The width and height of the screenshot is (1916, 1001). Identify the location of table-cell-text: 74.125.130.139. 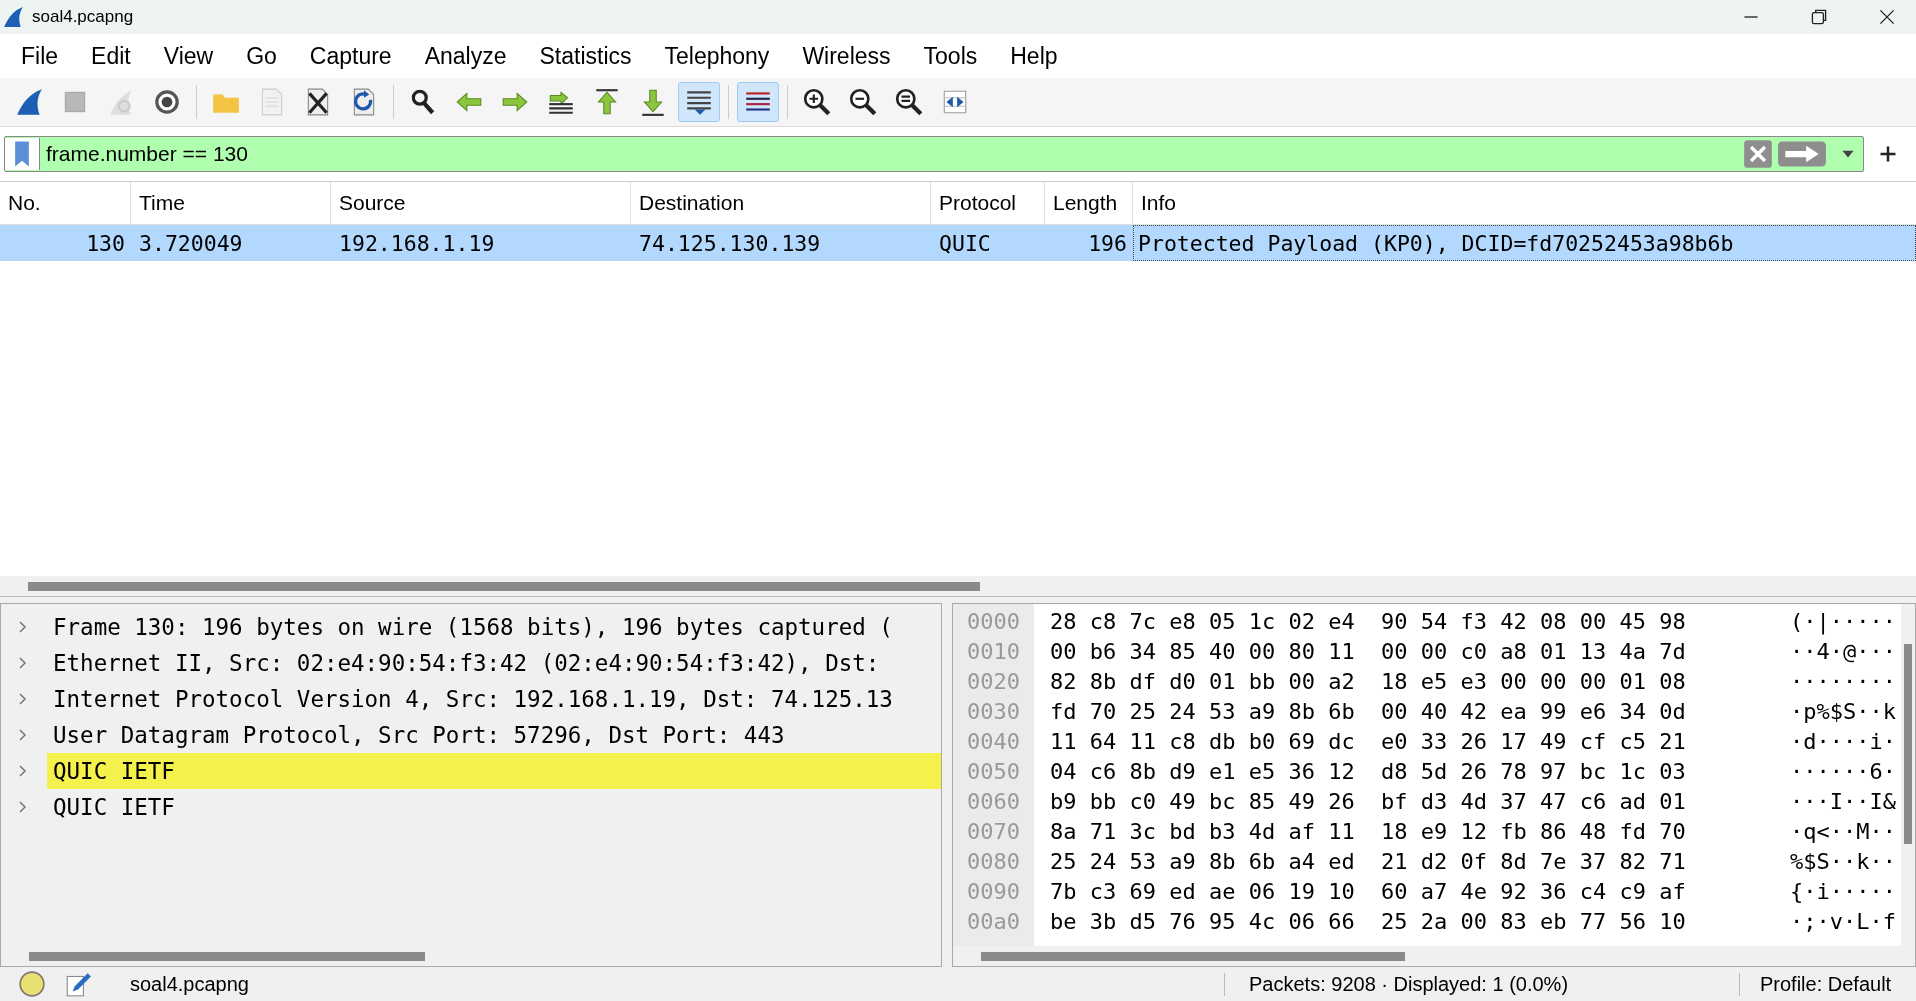
(730, 243).